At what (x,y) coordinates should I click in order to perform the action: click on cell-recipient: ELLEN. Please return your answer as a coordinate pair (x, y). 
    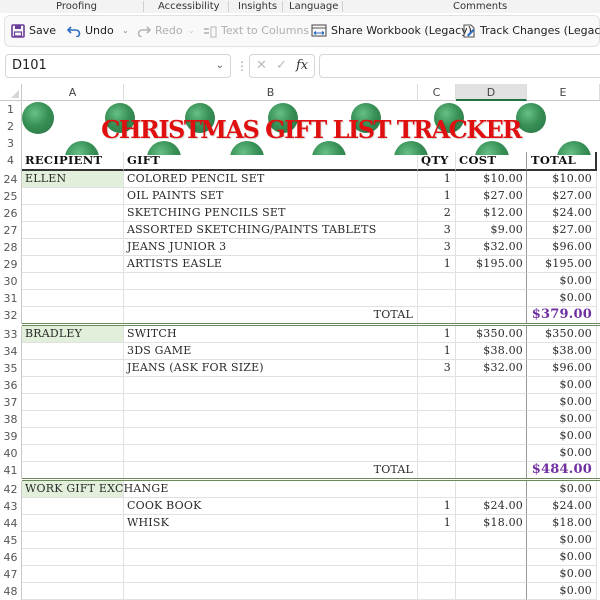
    Looking at the image, I should click on (73, 179).